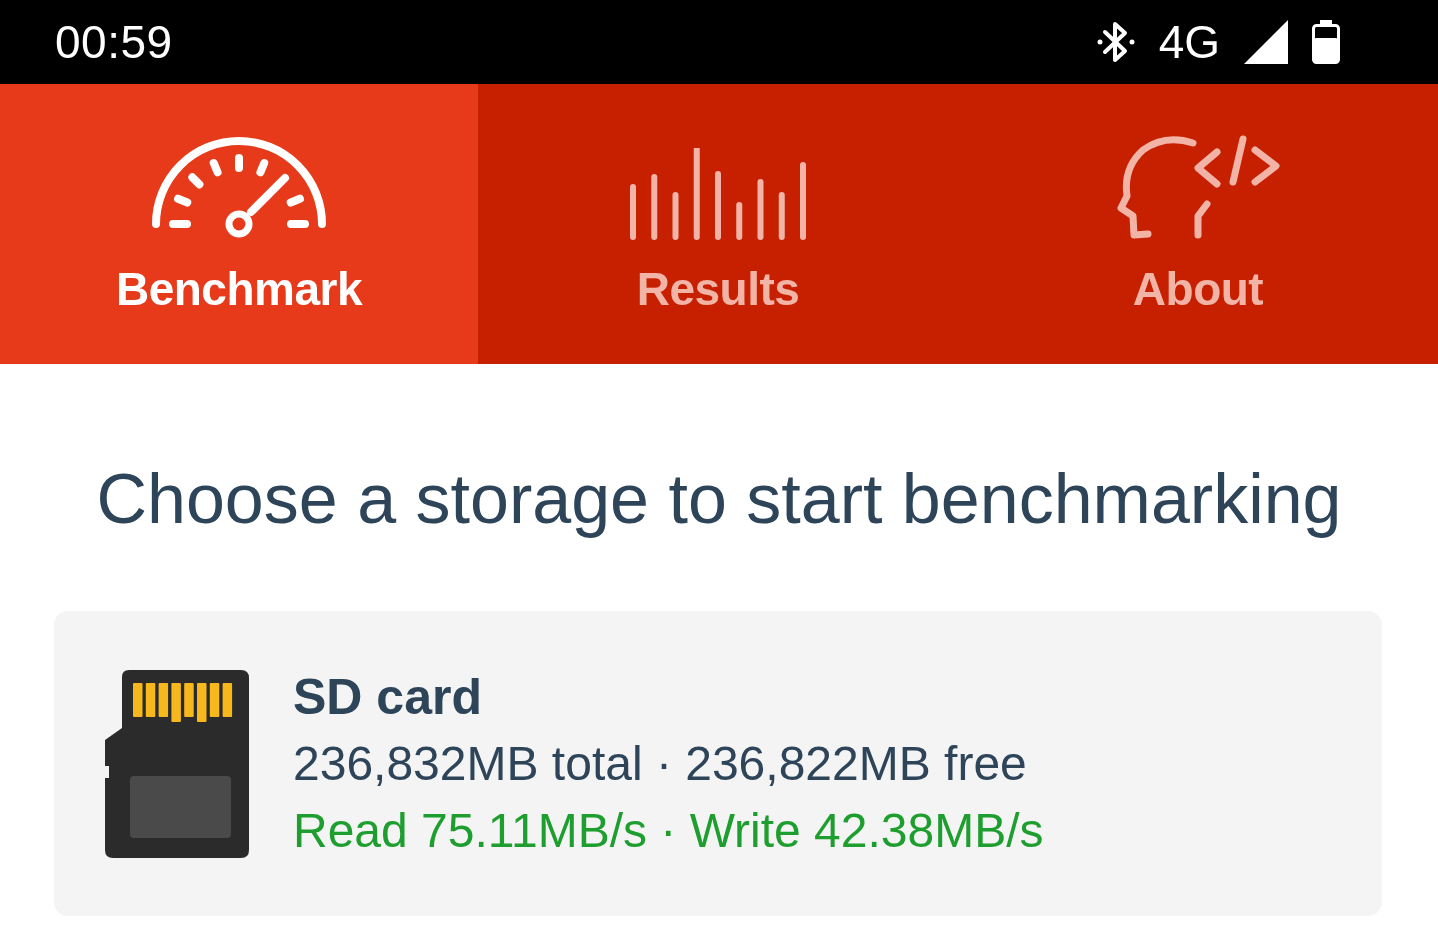 This screenshot has height=932, width=1438. I want to click on battery-icon, so click(1326, 42).